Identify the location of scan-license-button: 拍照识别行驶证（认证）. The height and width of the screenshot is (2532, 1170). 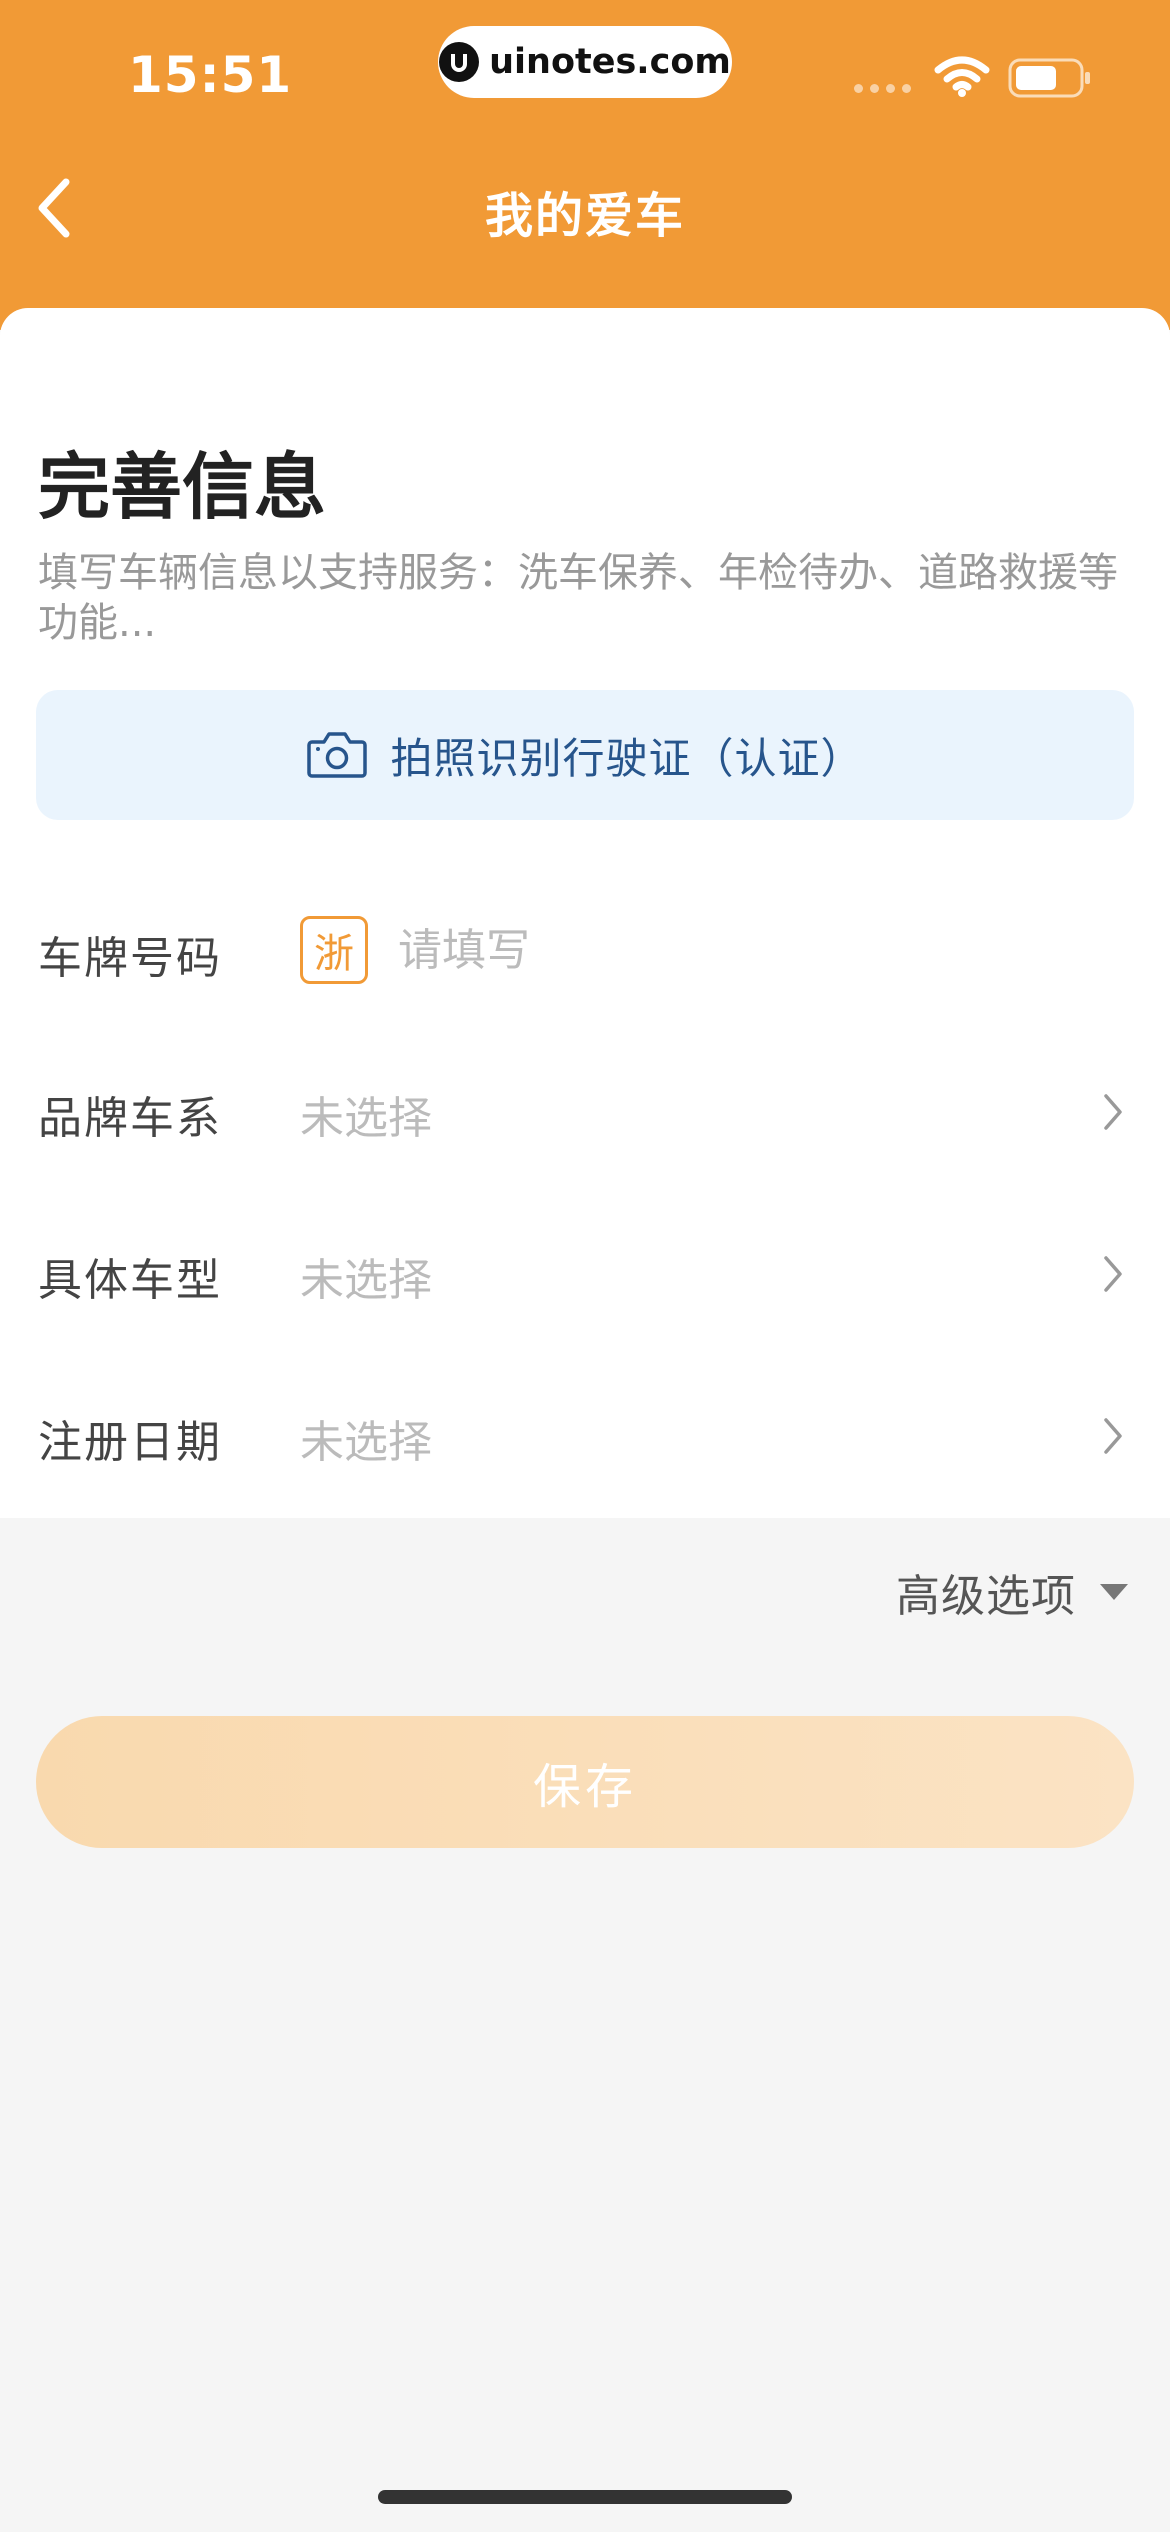
(585, 755).